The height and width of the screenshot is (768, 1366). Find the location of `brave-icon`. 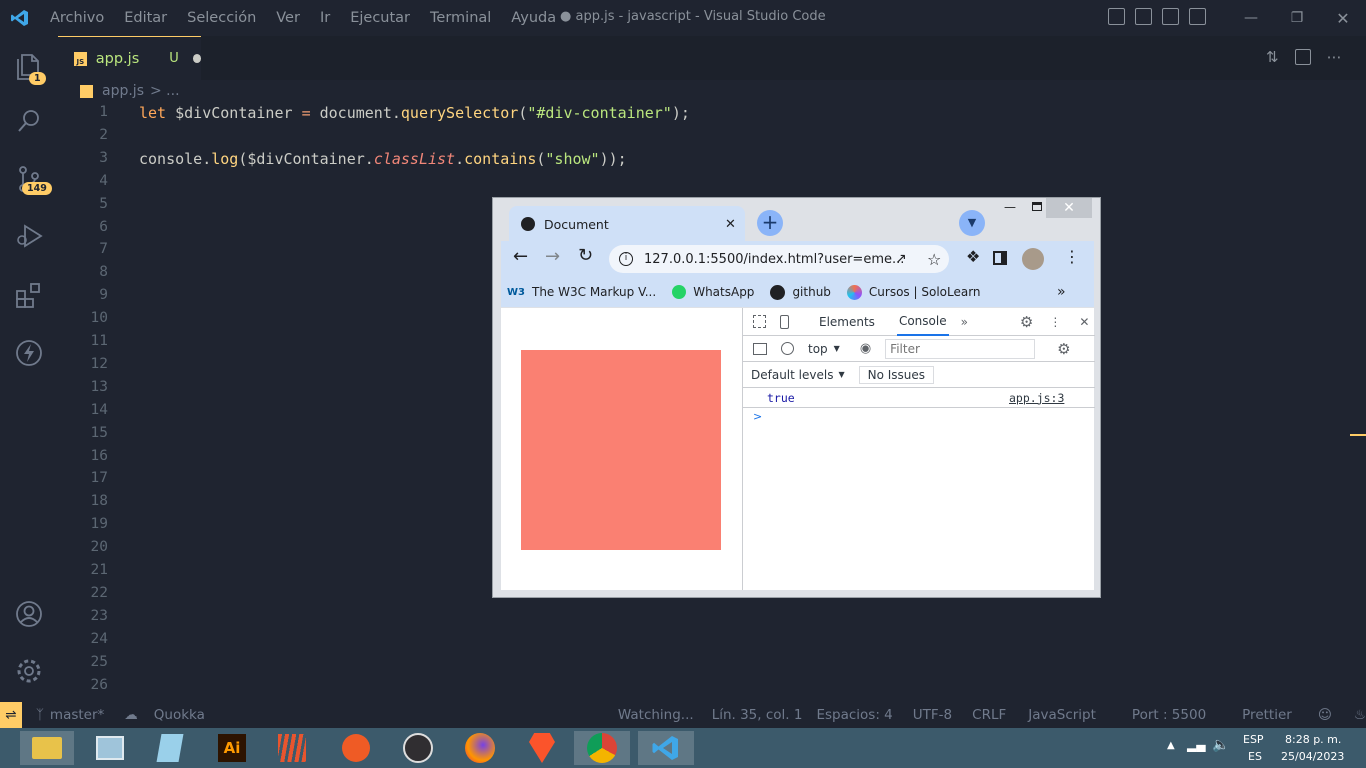

brave-icon is located at coordinates (542, 748).